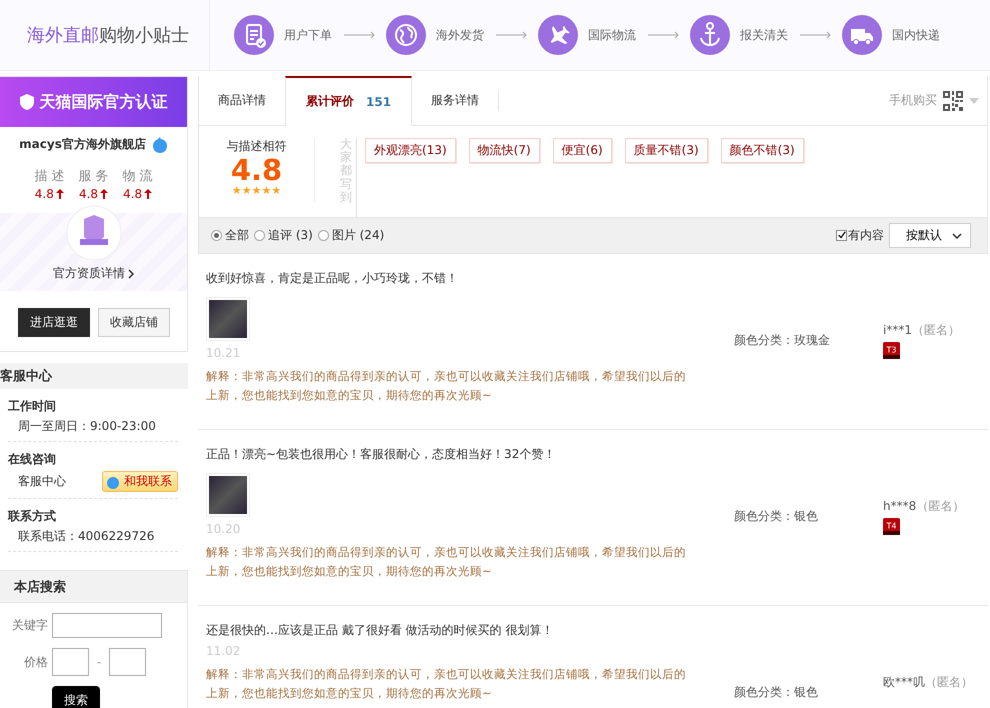  What do you see at coordinates (582, 150) in the screenshot?
I see `review-tag: 便宜(6)` at bounding box center [582, 150].